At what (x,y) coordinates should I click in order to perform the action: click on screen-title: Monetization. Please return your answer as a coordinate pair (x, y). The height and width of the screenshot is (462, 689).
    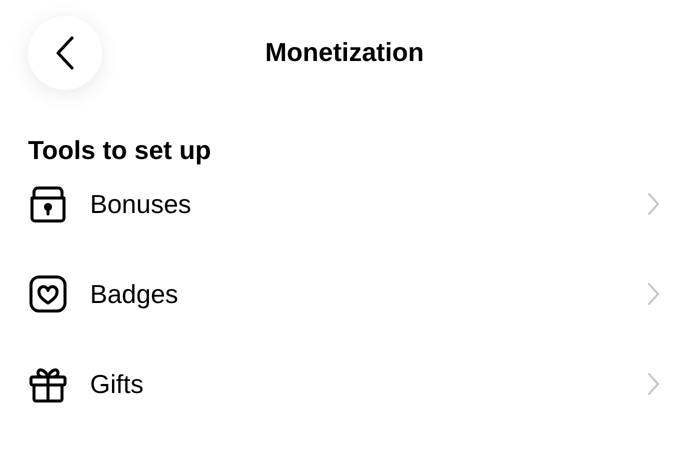
    Looking at the image, I should click on (344, 52).